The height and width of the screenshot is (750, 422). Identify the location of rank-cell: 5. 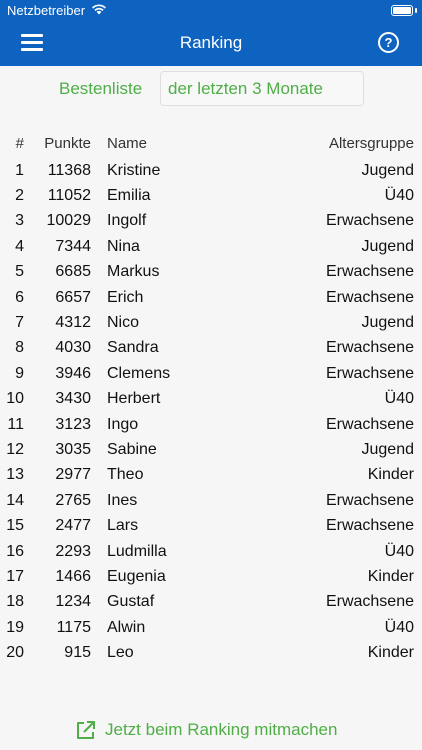
(19, 272).